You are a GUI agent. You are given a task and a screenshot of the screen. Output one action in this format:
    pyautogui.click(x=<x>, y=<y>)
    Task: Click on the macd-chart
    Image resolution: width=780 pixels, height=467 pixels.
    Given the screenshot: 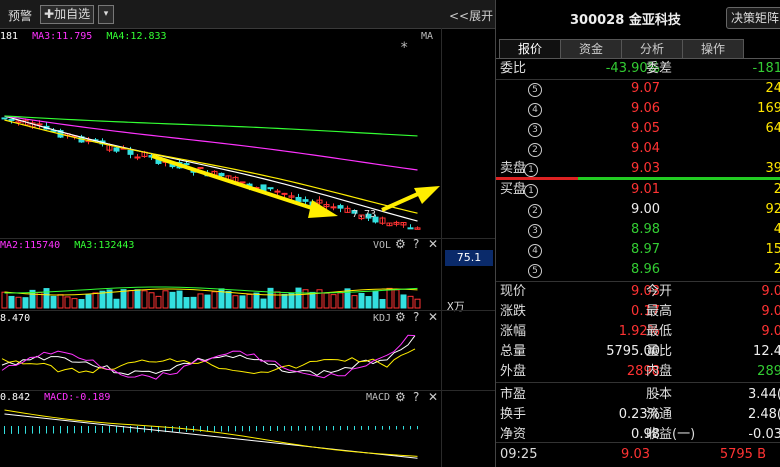 What is the action you would take?
    pyautogui.click(x=220, y=428)
    